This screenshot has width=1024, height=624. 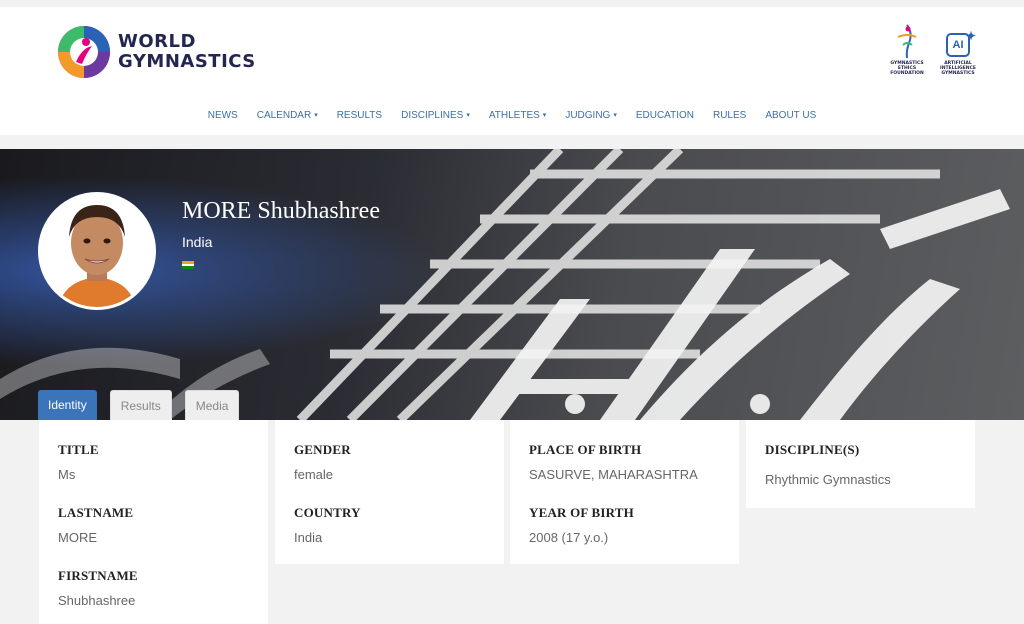 I want to click on nav-rules: RULES, so click(x=729, y=116).